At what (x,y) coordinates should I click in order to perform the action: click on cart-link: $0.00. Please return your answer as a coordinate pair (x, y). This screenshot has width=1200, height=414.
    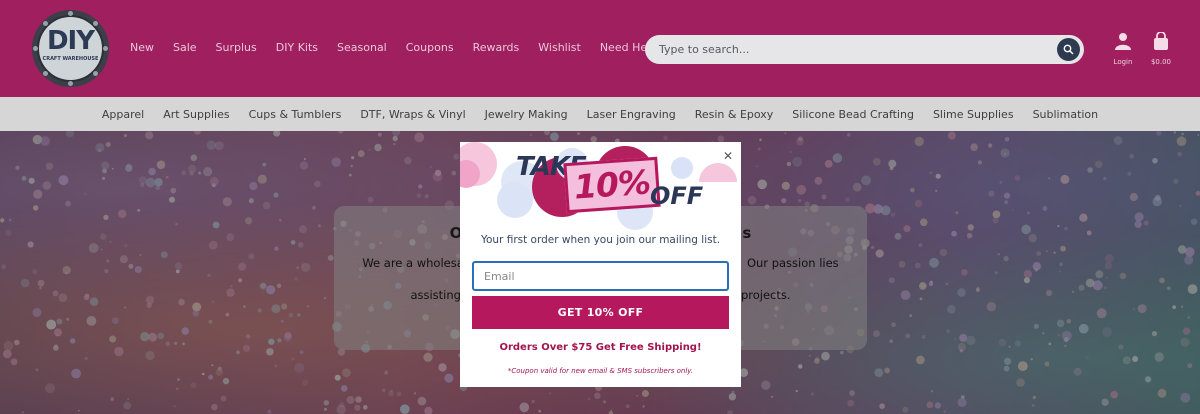
    Looking at the image, I should click on (1161, 48).